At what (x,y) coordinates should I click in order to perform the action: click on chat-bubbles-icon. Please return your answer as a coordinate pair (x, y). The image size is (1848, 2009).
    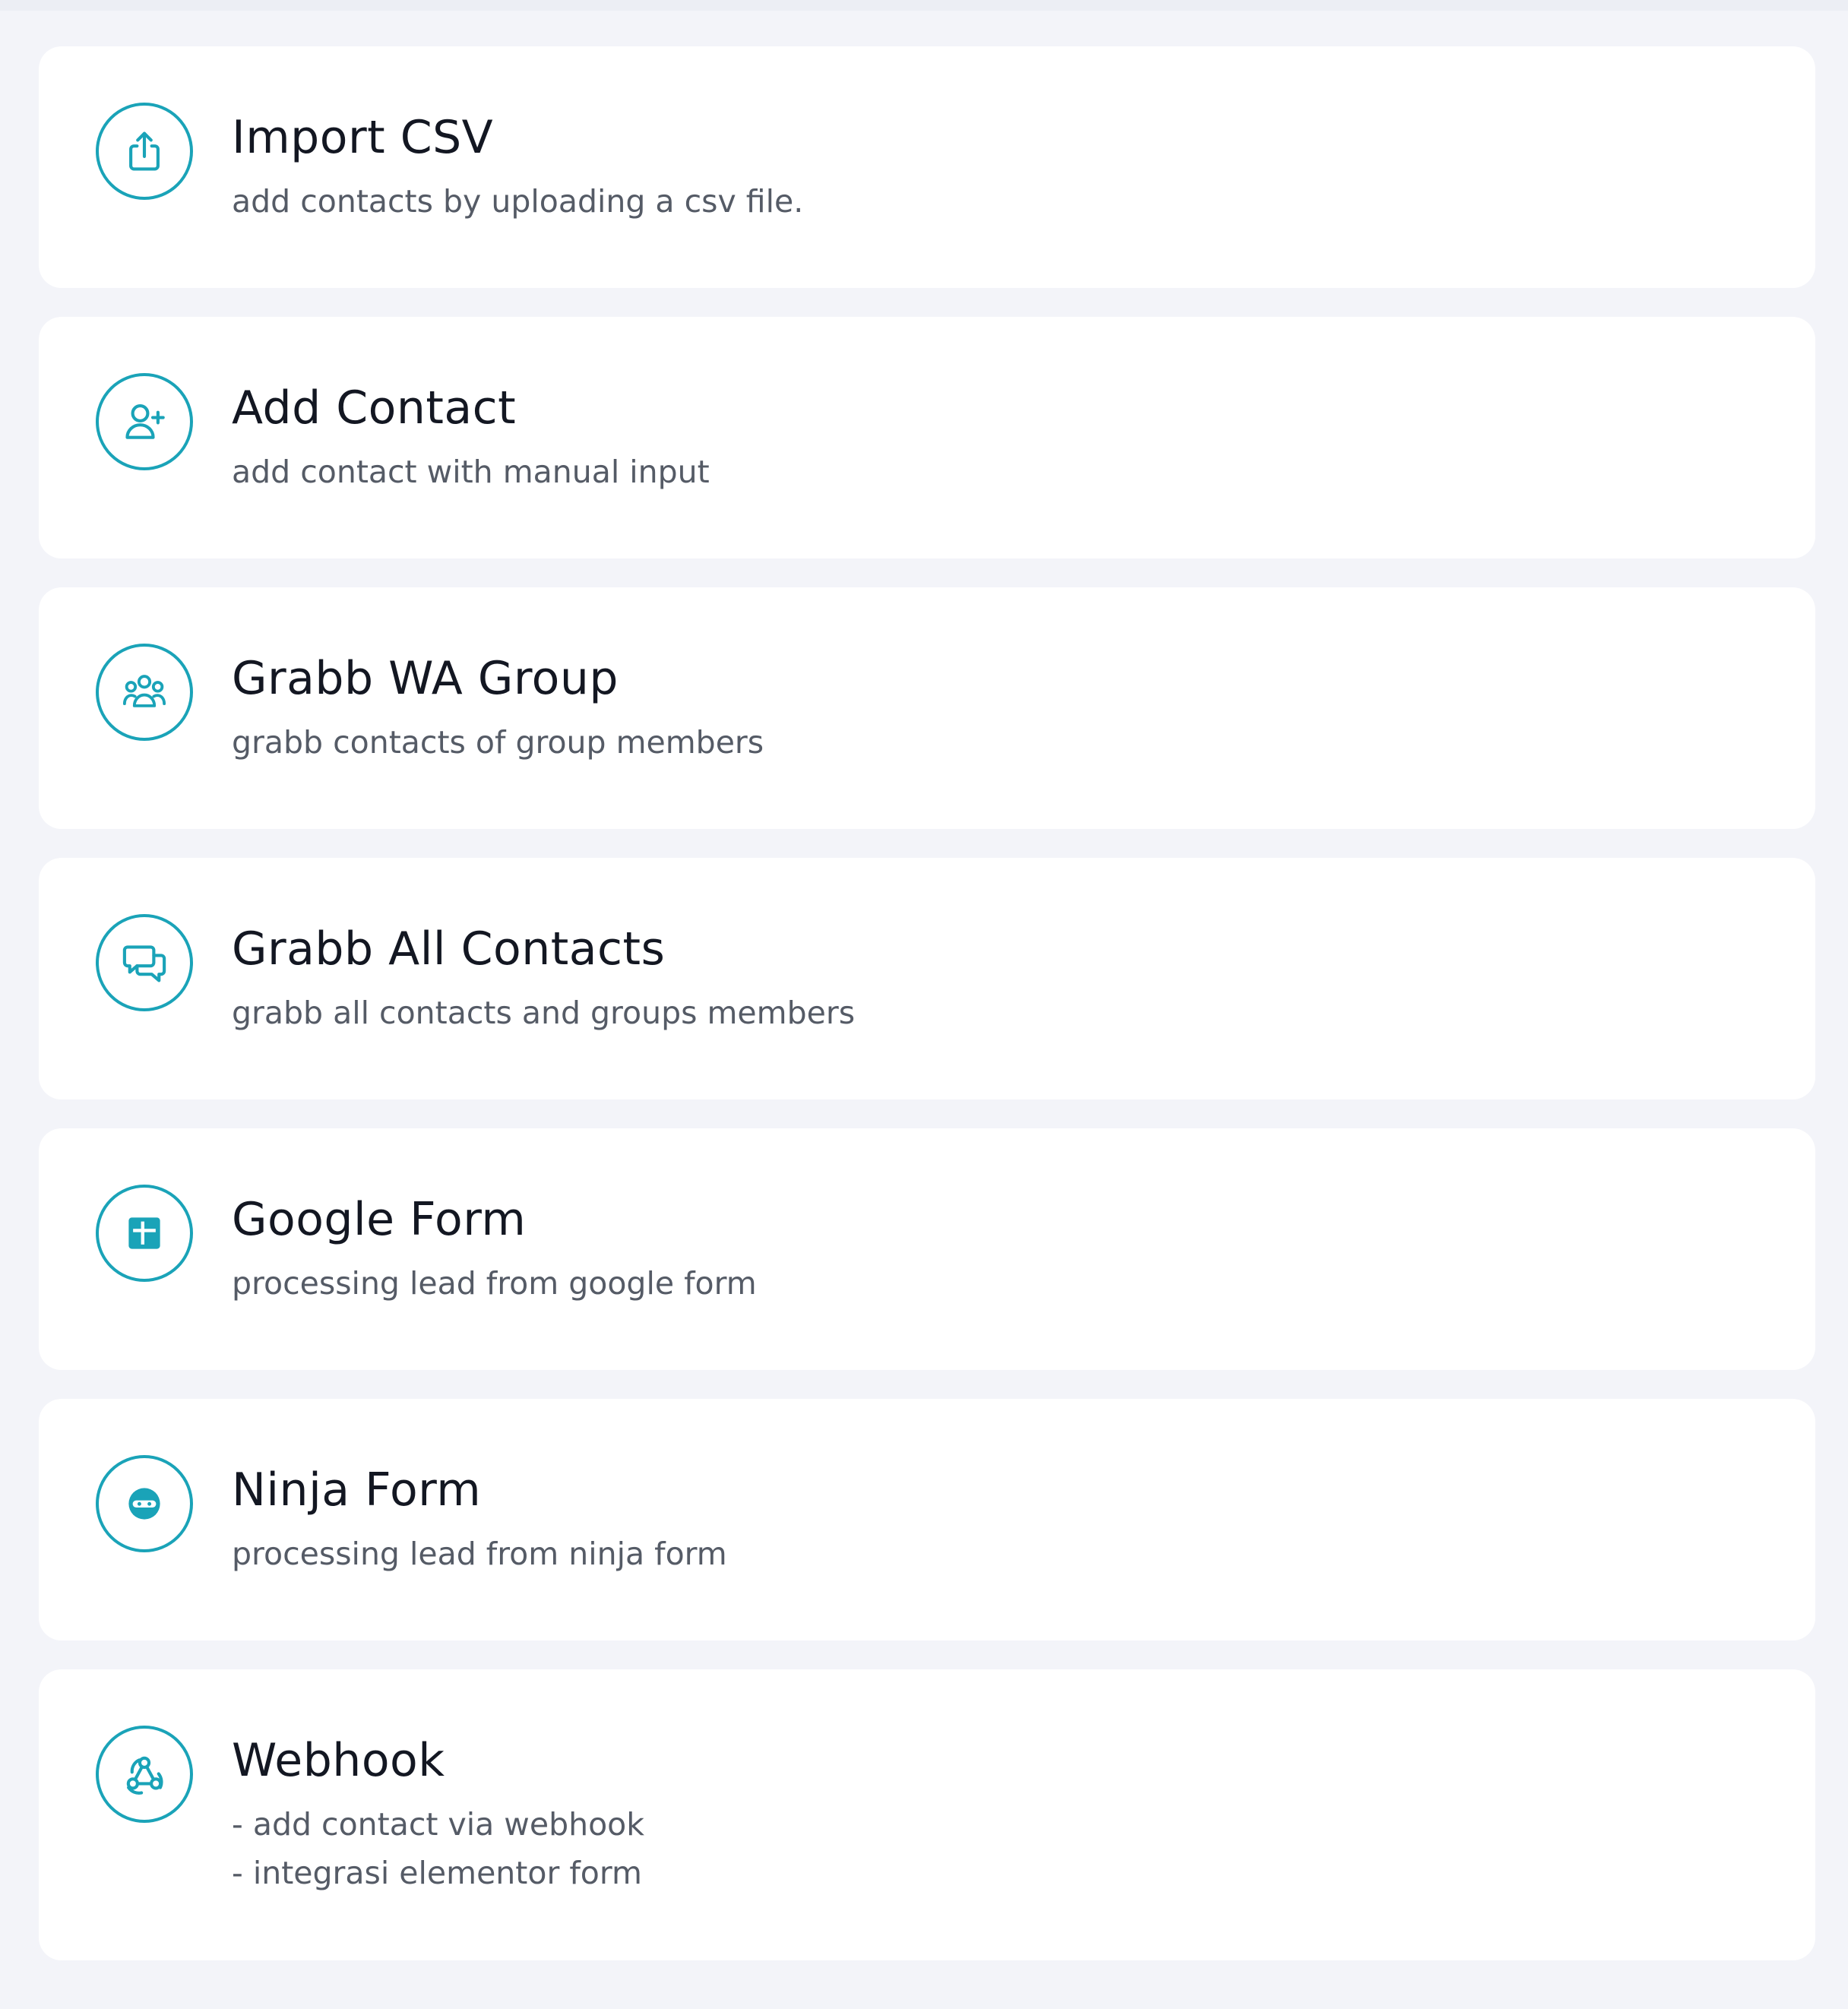
    Looking at the image, I should click on (144, 962).